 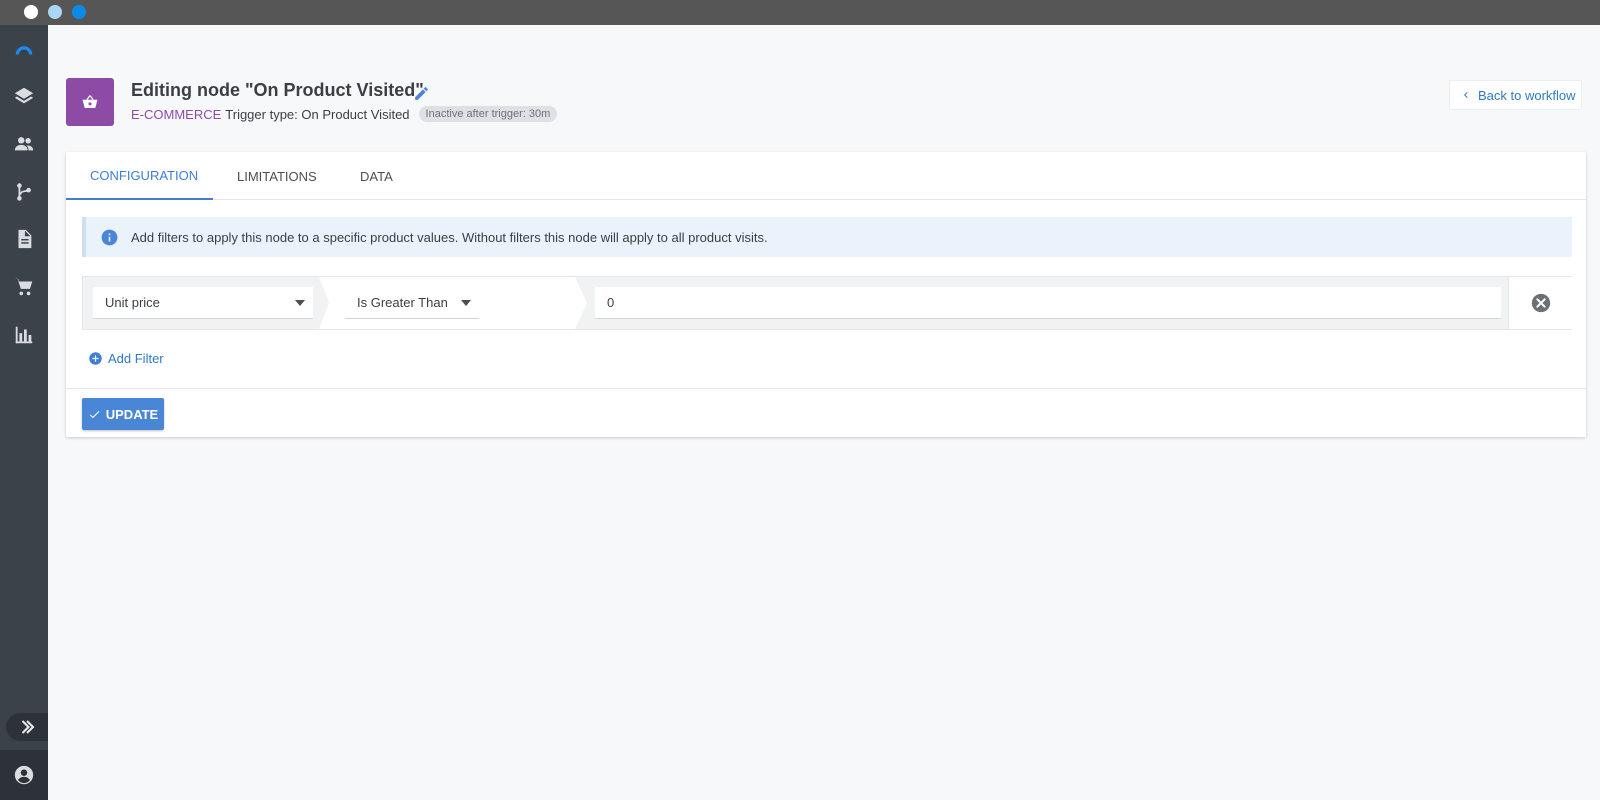 I want to click on logo-arc-icon, so click(x=24, y=49).